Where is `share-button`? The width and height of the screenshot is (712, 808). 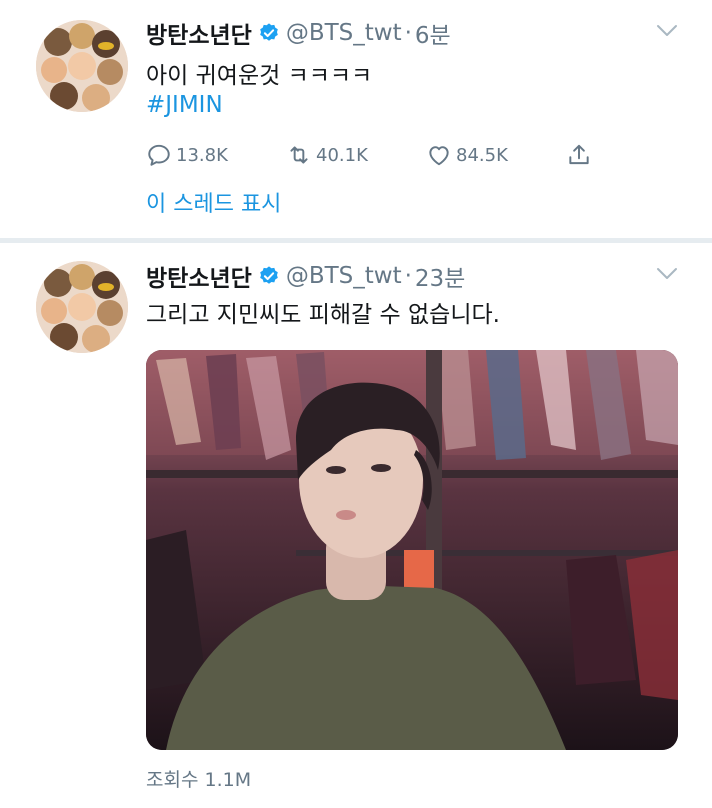
share-button is located at coordinates (581, 155).